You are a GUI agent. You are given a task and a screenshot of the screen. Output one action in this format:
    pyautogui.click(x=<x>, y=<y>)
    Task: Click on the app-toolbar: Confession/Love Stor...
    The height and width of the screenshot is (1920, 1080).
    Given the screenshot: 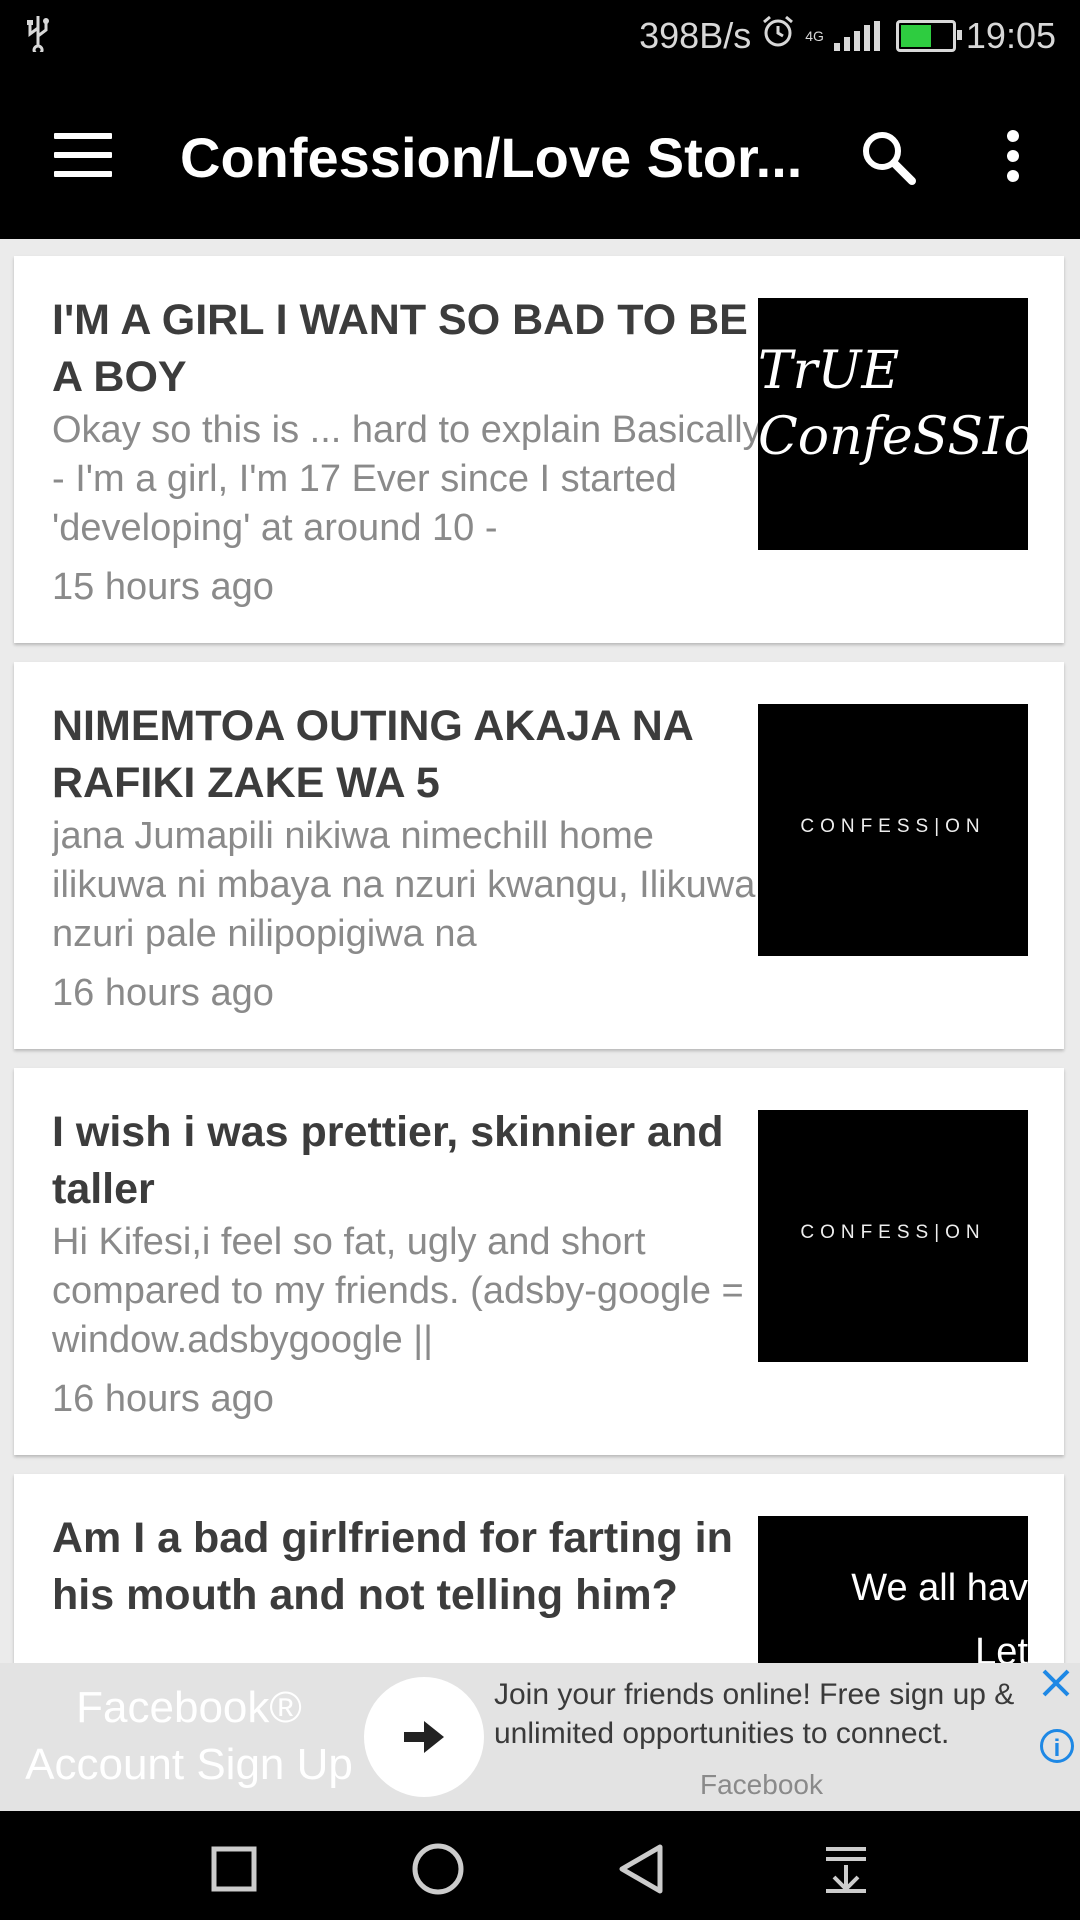 What is the action you would take?
    pyautogui.click(x=540, y=157)
    